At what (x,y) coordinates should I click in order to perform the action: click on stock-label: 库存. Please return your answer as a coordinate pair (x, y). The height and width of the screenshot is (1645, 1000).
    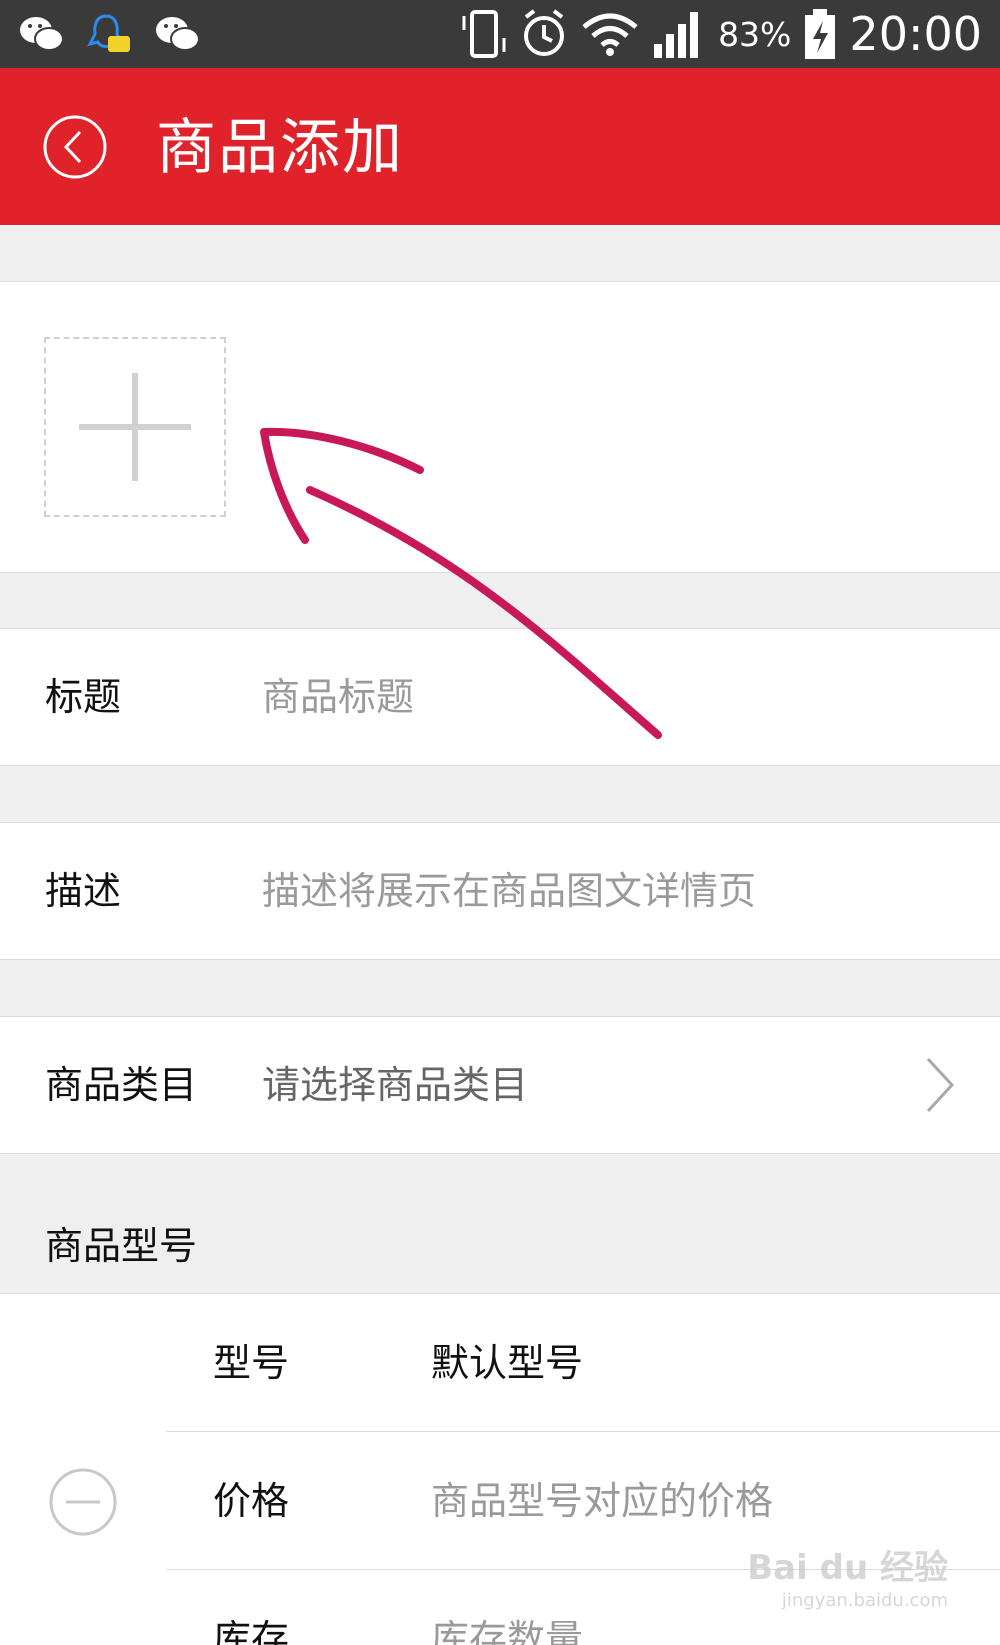
    Looking at the image, I should click on (251, 1631).